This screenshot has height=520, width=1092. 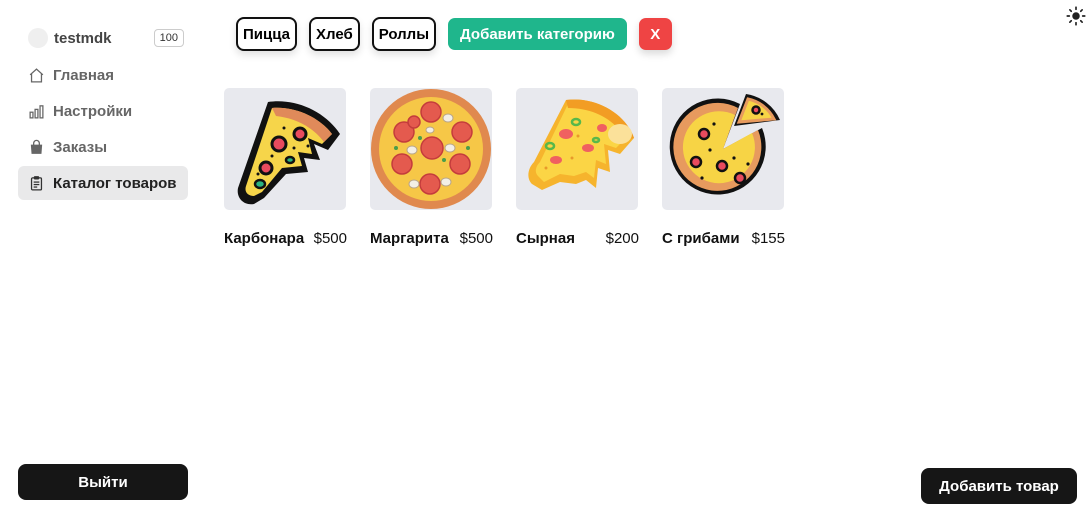 I want to click on user-profile: testmdk 100, so click(x=103, y=38).